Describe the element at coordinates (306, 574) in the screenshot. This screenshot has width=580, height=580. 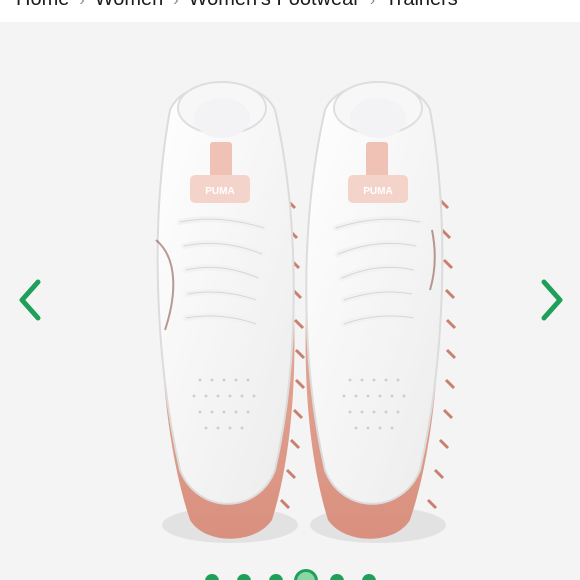
I see `carousel-dot-4-active` at that location.